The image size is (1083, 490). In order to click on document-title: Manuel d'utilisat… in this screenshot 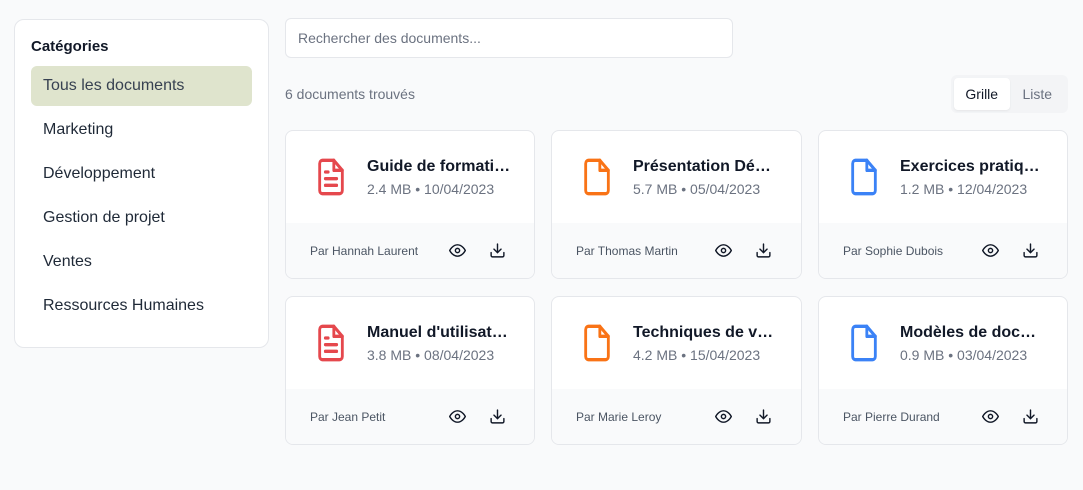, I will do `click(437, 332)`.